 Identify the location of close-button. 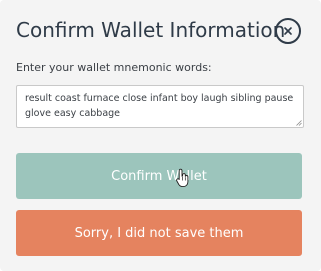
(288, 31).